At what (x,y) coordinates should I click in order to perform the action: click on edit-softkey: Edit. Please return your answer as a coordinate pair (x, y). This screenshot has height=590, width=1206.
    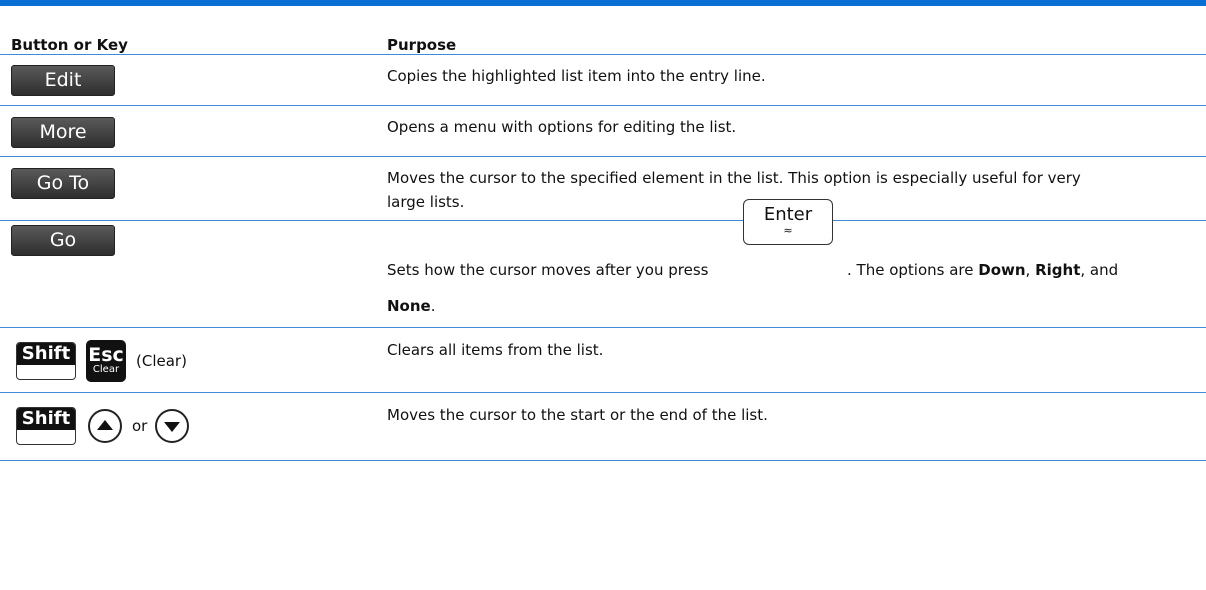
    Looking at the image, I should click on (63, 80).